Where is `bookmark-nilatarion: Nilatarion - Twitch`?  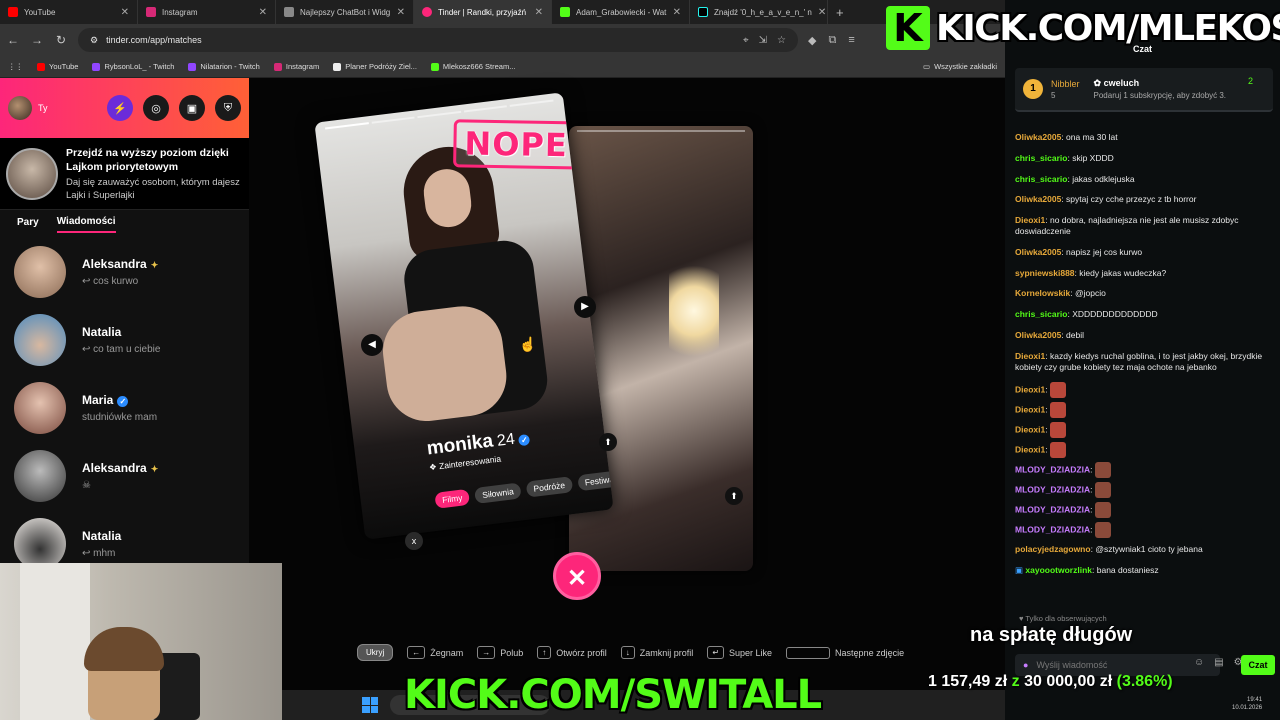 bookmark-nilatarion: Nilatarion - Twitch is located at coordinates (224, 66).